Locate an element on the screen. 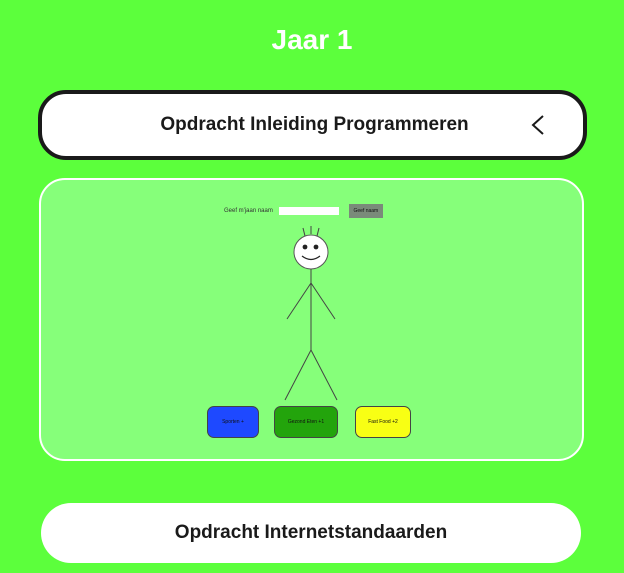  choice-gezond-eten-button: Gezond Eten +1 is located at coordinates (306, 422).